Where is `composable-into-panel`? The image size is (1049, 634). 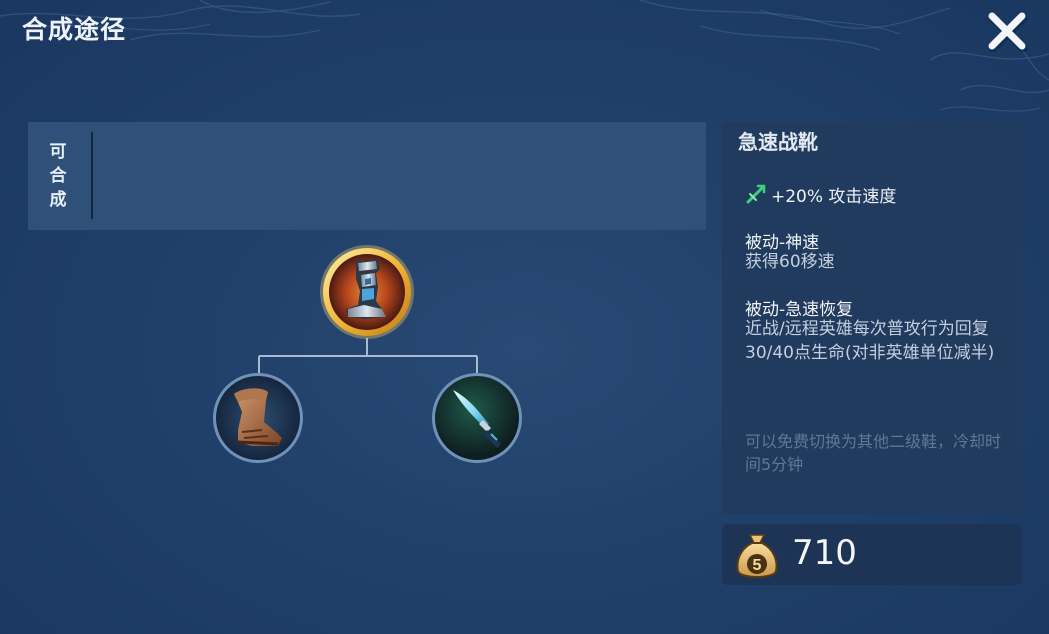 composable-into-panel is located at coordinates (367, 176).